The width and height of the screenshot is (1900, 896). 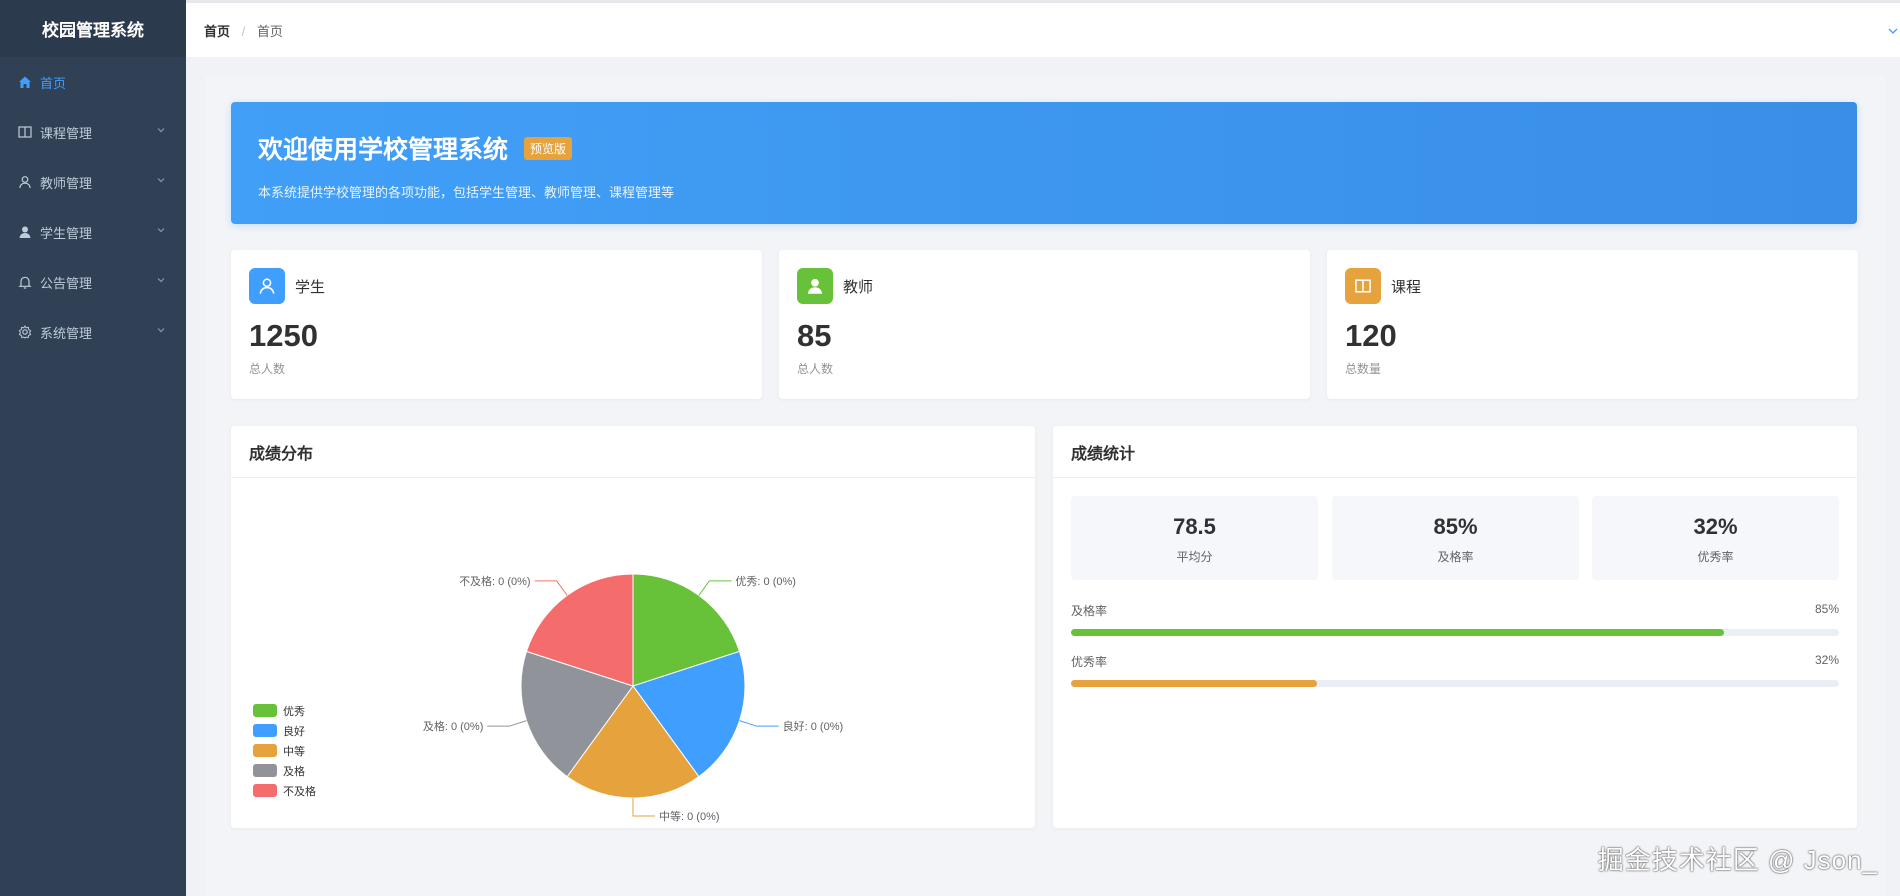 I want to click on legend-item-优秀: 优秀, so click(x=279, y=711).